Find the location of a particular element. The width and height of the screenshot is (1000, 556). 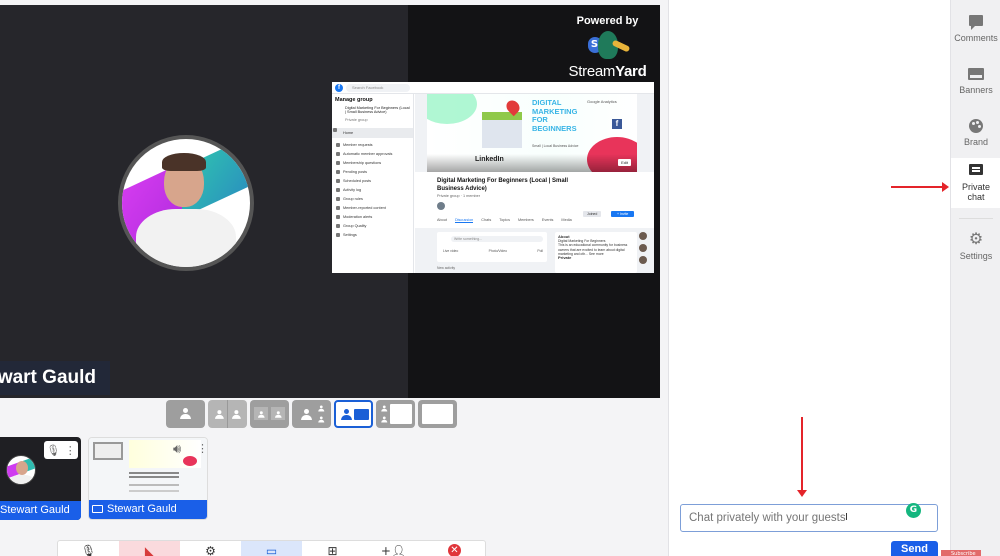

invite-guest-button: +👤︎ is located at coordinates (393, 548).